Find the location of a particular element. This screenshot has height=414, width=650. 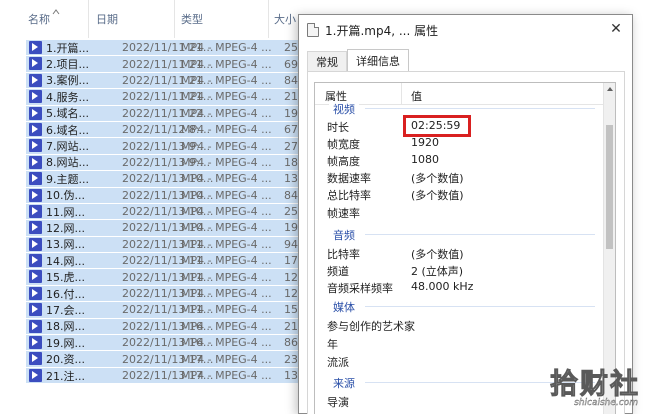

tab-label: 详细信息 is located at coordinates (378, 61).